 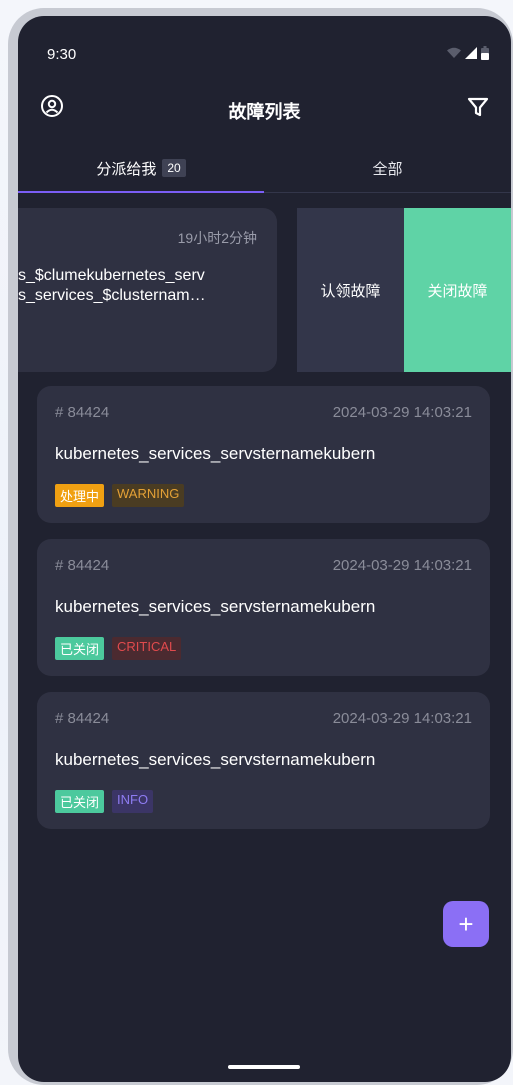 I want to click on tab-bar: 分派给我 20 全部, so click(x=264, y=168).